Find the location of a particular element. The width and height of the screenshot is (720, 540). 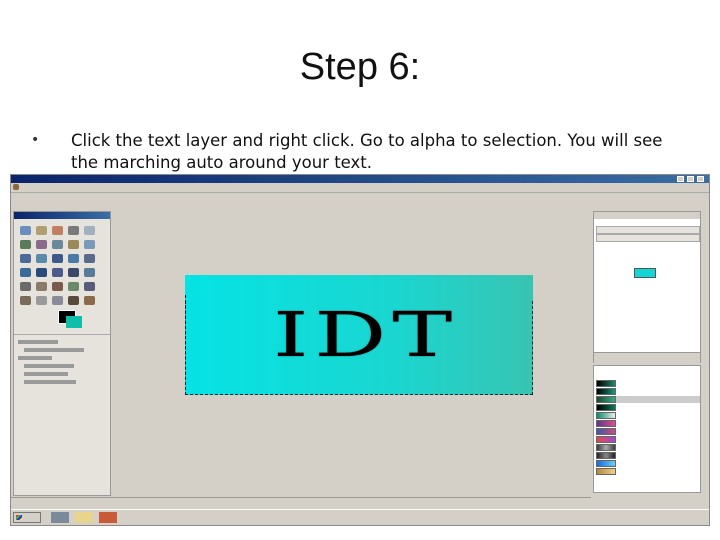

gimp-logo-icon is located at coordinates (16, 187).